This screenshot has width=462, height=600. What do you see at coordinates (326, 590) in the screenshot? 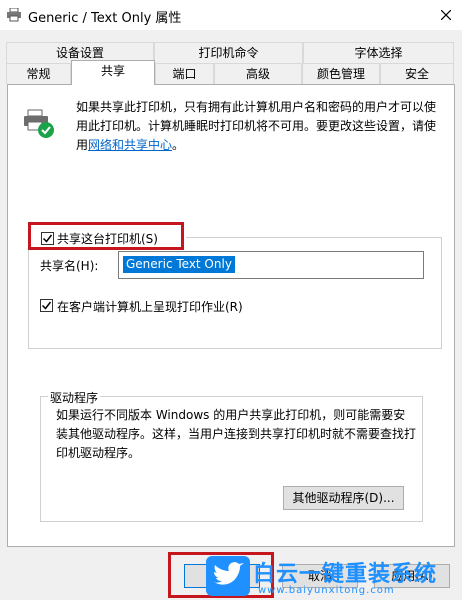
I see `watermark-url: www.baiyunxitong.com` at bounding box center [326, 590].